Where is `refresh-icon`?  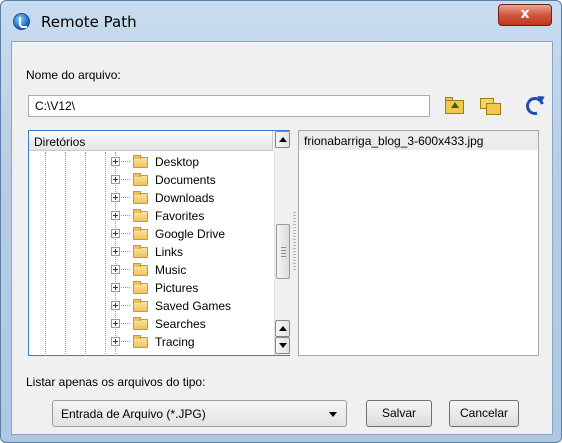
refresh-icon is located at coordinates (535, 106).